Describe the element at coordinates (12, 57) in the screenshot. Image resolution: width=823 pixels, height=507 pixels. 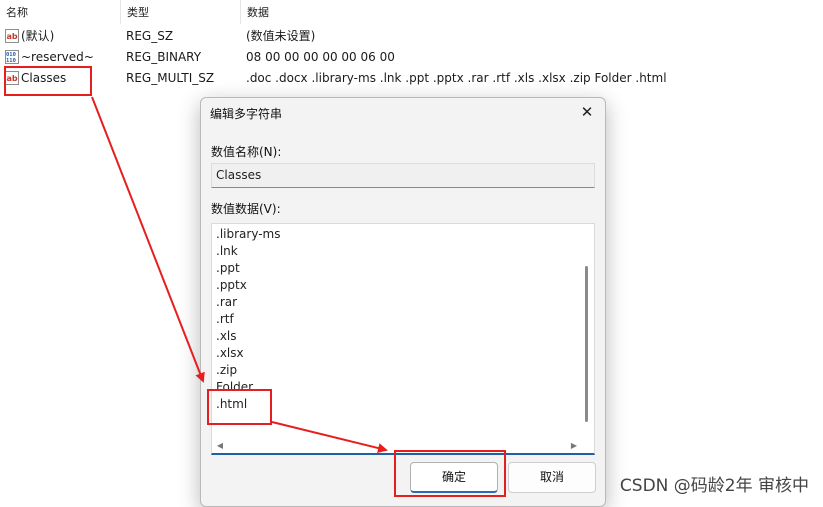
I see `binary-value-icon: 010 110` at that location.